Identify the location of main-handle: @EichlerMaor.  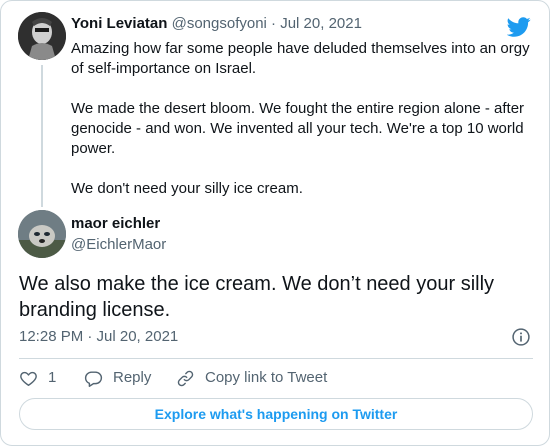
(118, 245).